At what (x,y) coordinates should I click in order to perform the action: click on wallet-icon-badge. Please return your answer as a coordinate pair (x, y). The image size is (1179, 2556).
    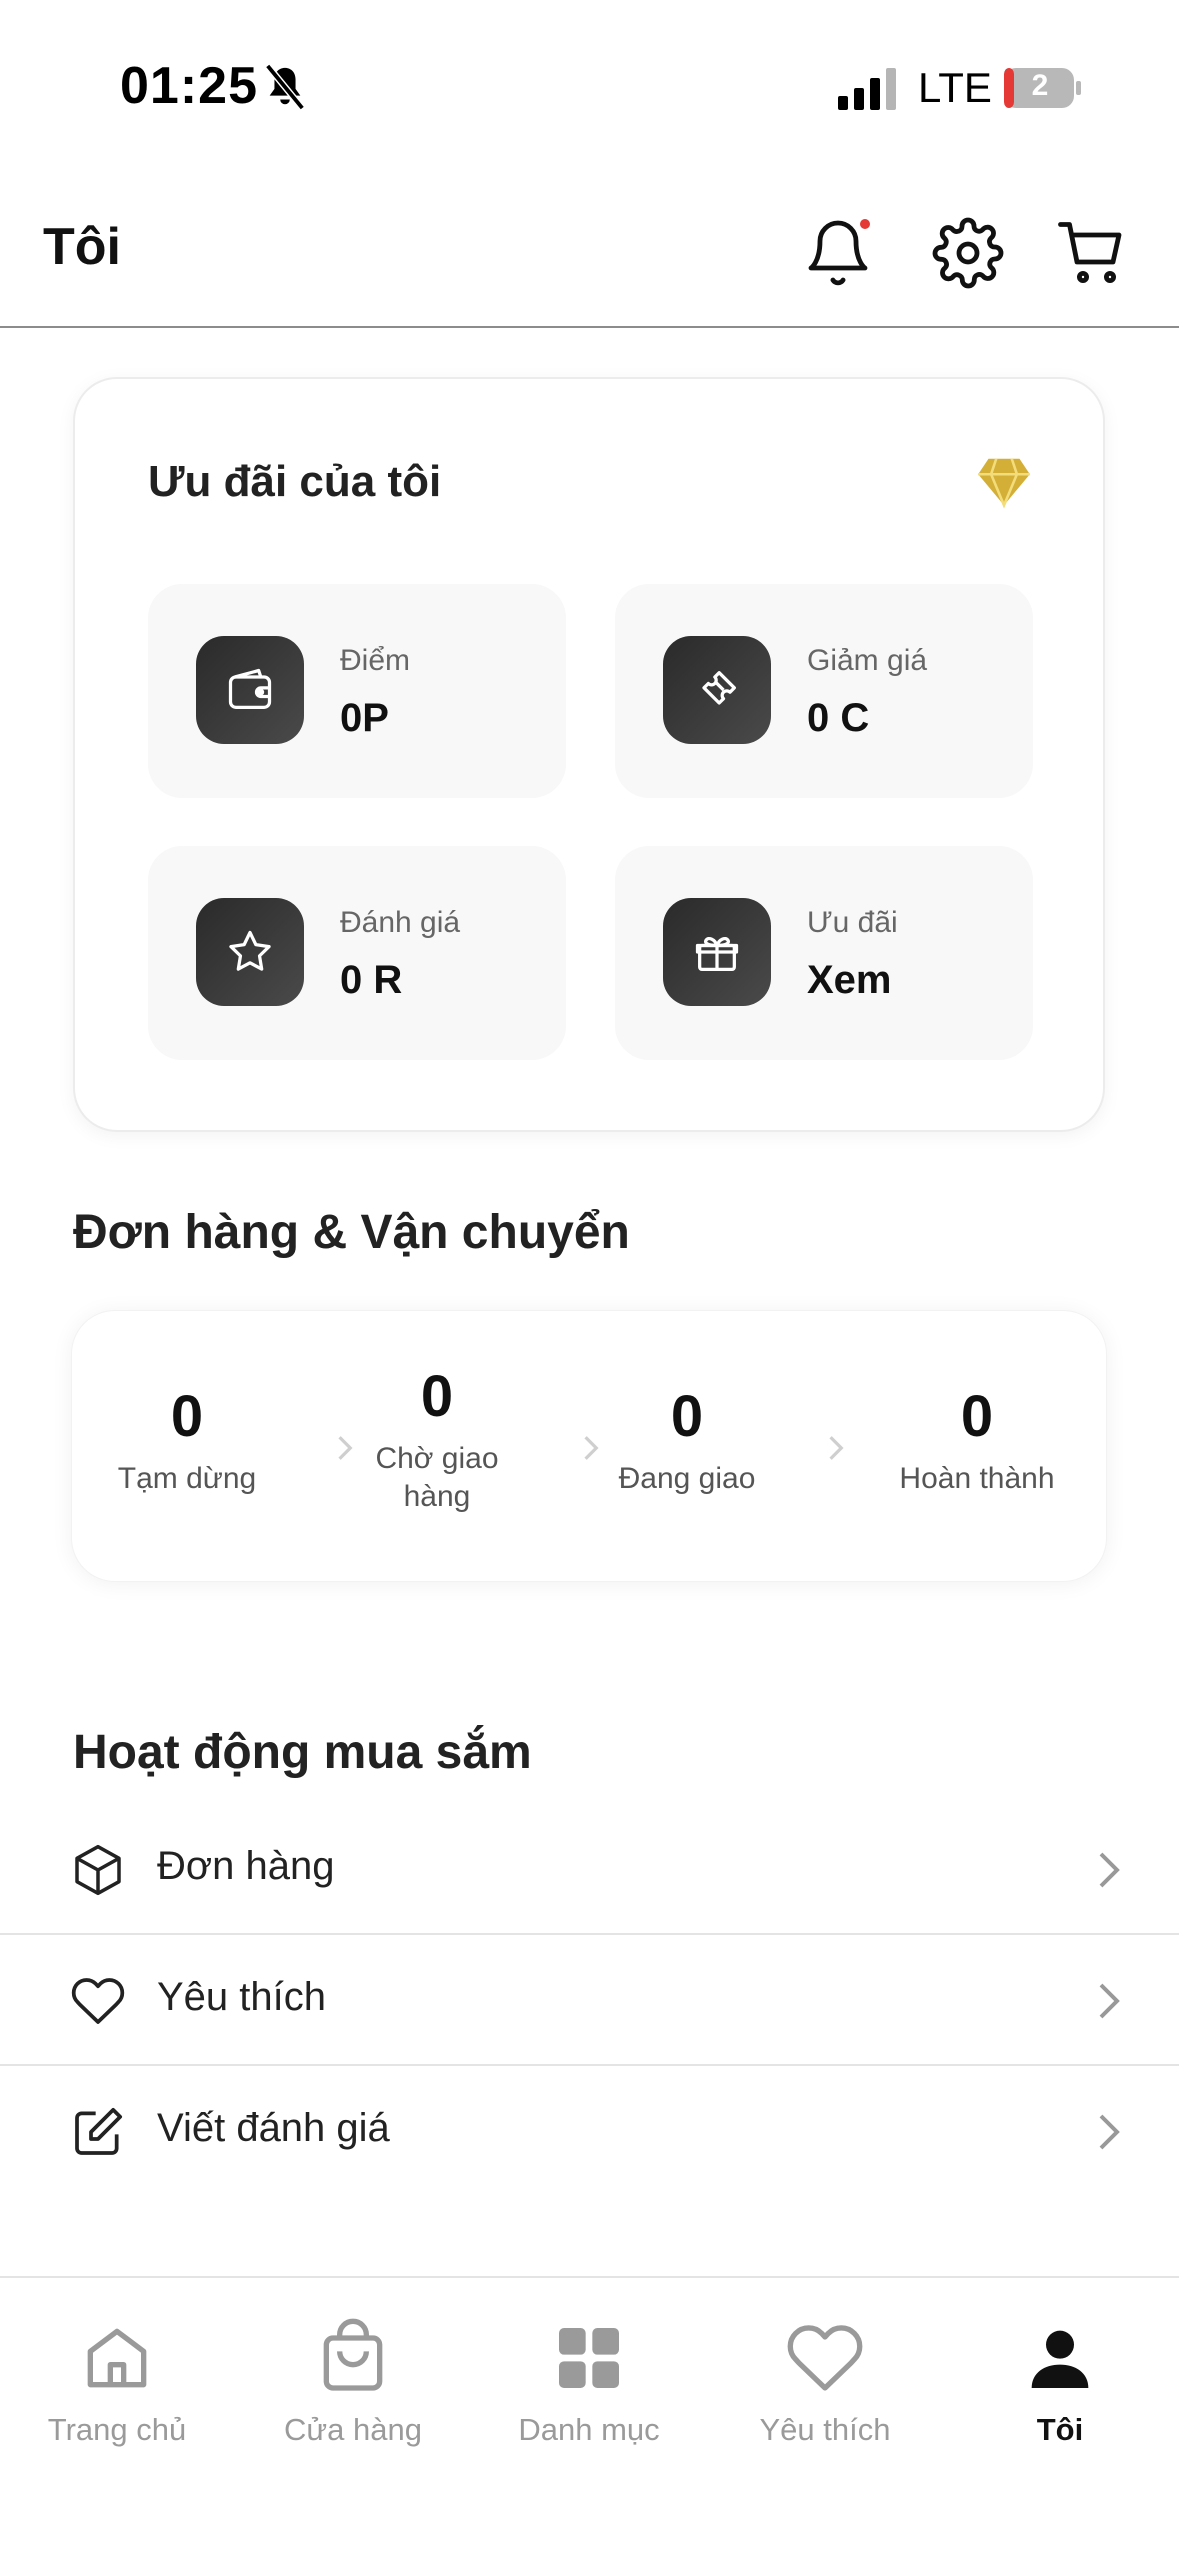
    Looking at the image, I should click on (250, 690).